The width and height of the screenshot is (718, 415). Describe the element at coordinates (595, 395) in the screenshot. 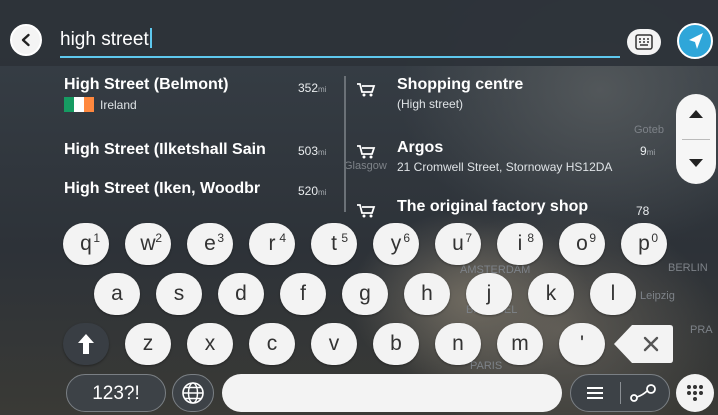

I see `list-icon` at that location.